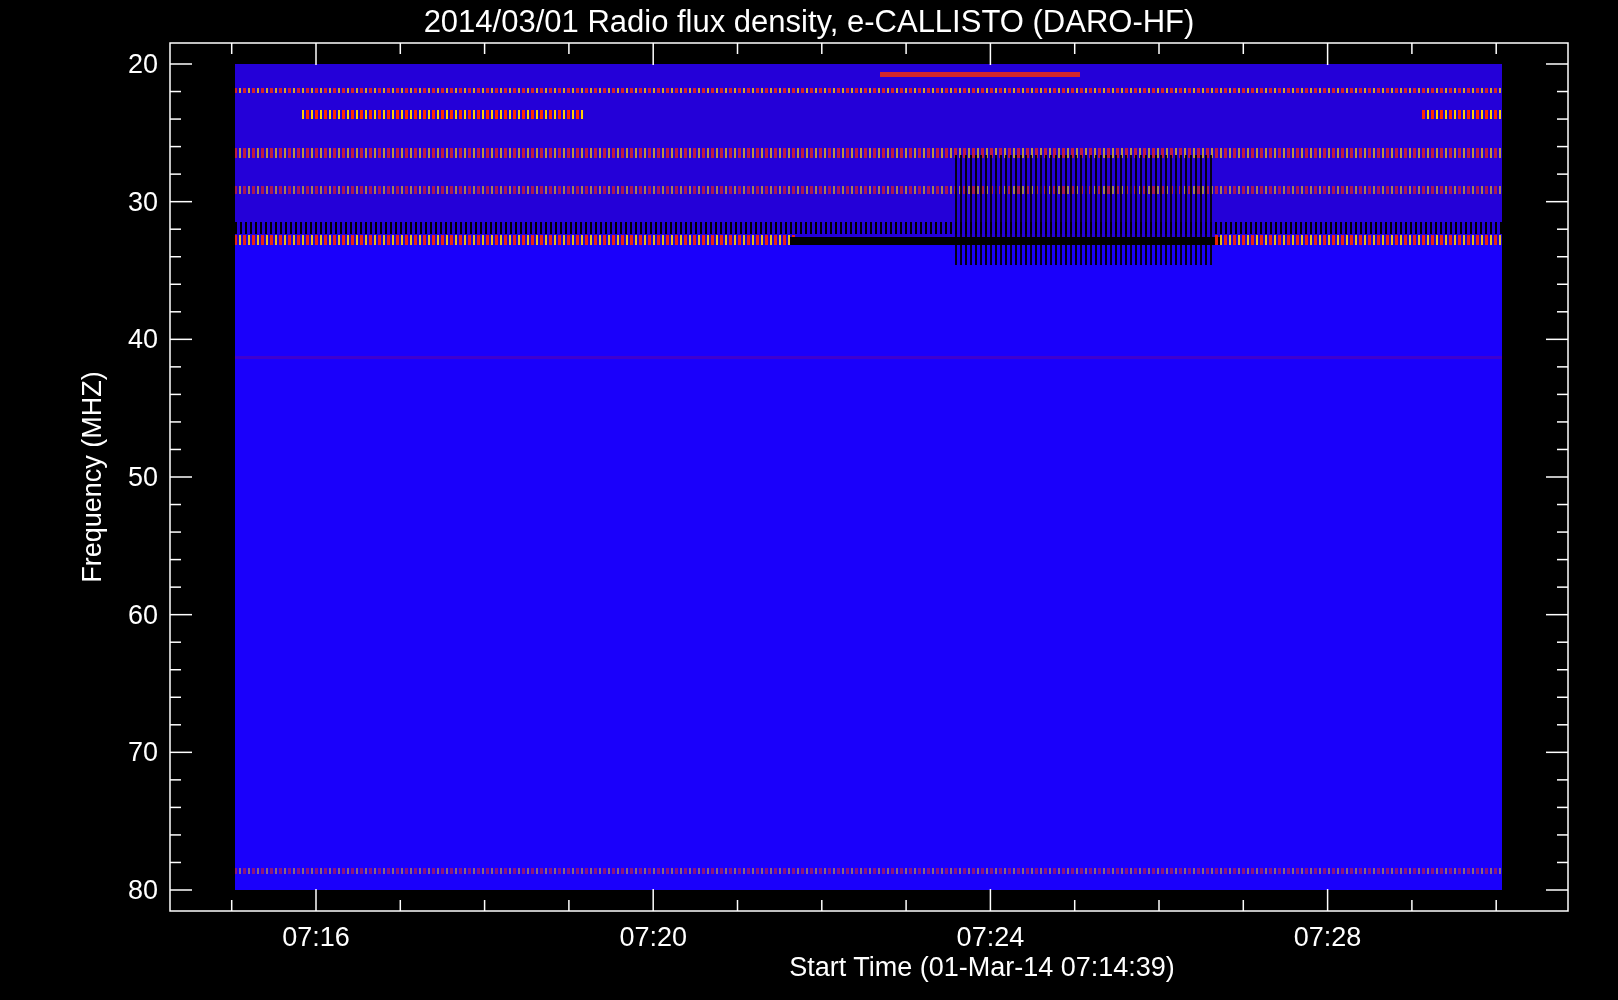 The height and width of the screenshot is (1000, 1618). Describe the element at coordinates (142, 752) in the screenshot. I see `tick-label: 70` at that location.